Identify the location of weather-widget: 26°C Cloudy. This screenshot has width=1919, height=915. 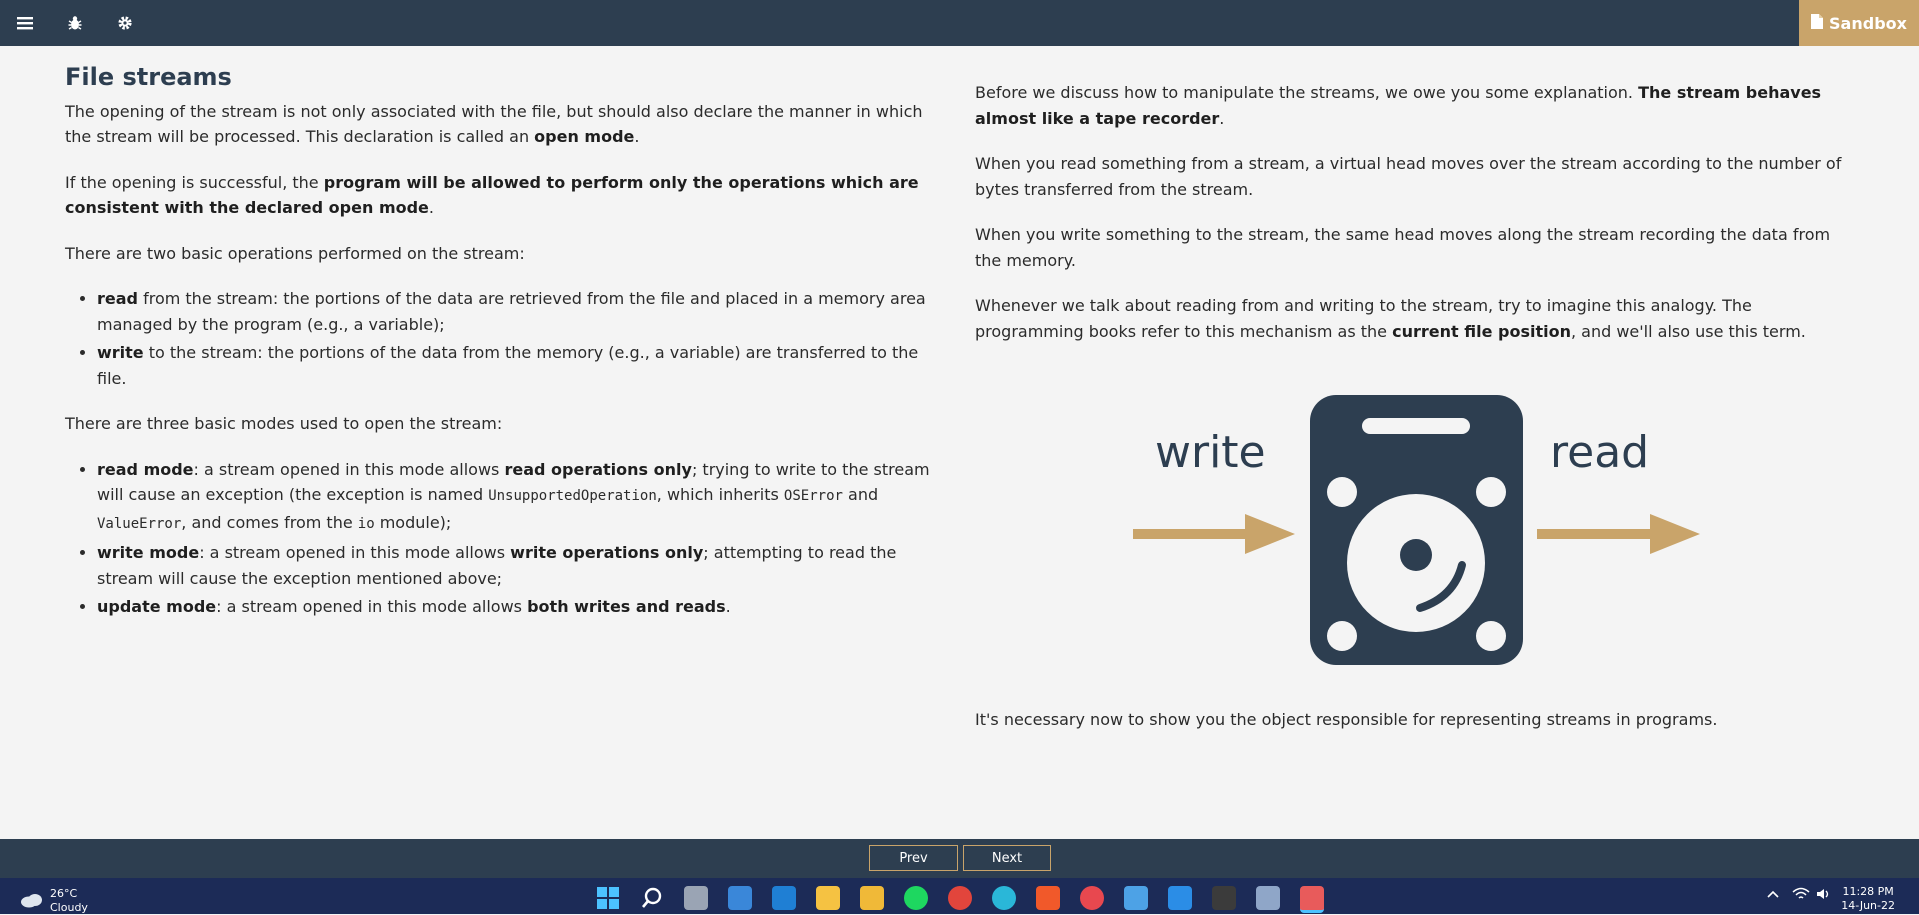
(69, 901).